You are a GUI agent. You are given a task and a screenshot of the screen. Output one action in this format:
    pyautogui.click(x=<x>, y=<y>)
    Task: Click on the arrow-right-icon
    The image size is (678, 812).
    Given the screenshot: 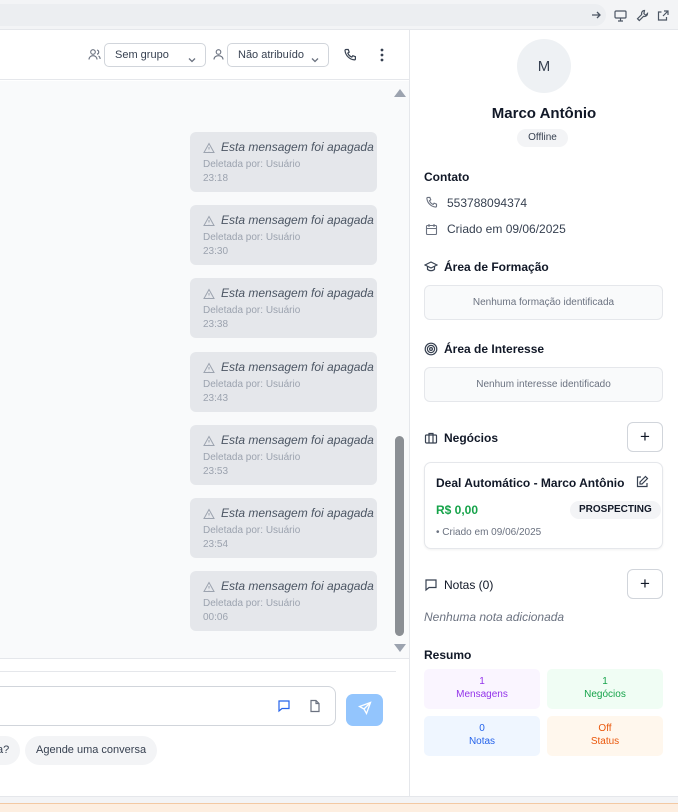 What is the action you would take?
    pyautogui.click(x=596, y=15)
    